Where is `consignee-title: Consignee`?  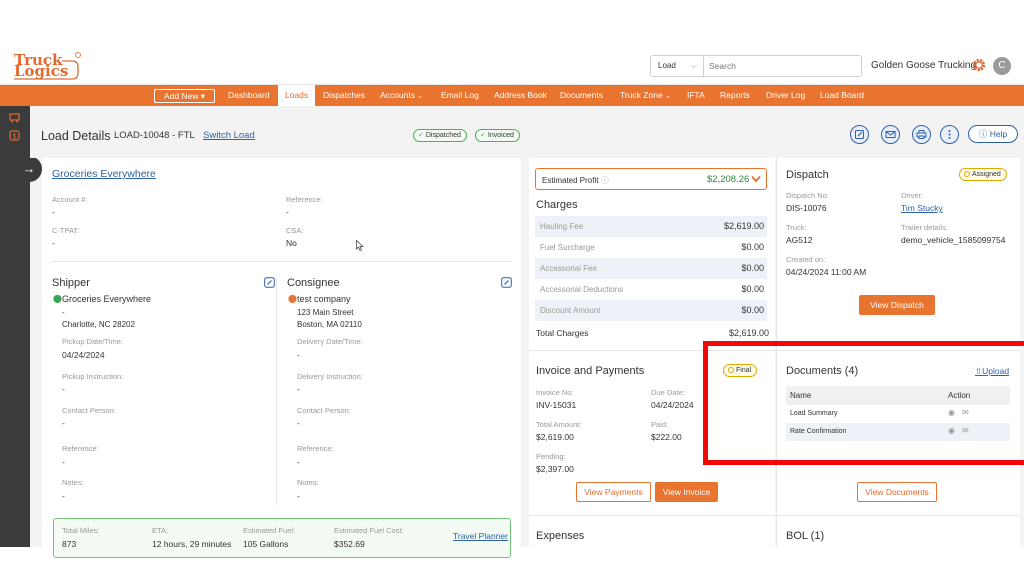
consignee-title: Consignee is located at coordinates (313, 283).